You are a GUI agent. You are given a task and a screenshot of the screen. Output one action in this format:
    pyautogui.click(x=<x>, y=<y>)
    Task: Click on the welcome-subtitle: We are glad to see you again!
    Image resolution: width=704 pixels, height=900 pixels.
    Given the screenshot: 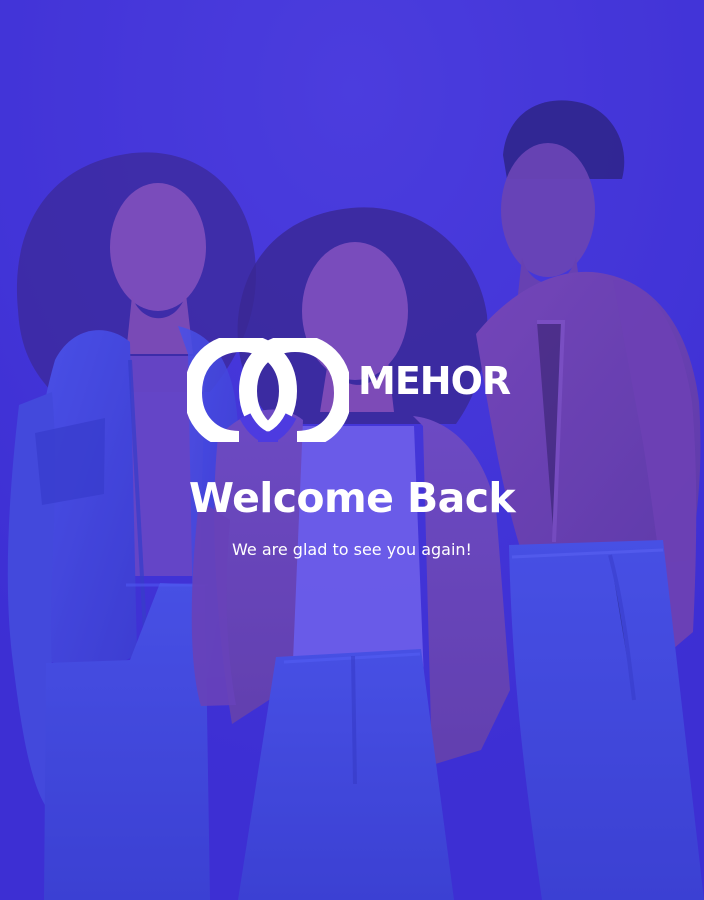 What is the action you would take?
    pyautogui.click(x=352, y=549)
    